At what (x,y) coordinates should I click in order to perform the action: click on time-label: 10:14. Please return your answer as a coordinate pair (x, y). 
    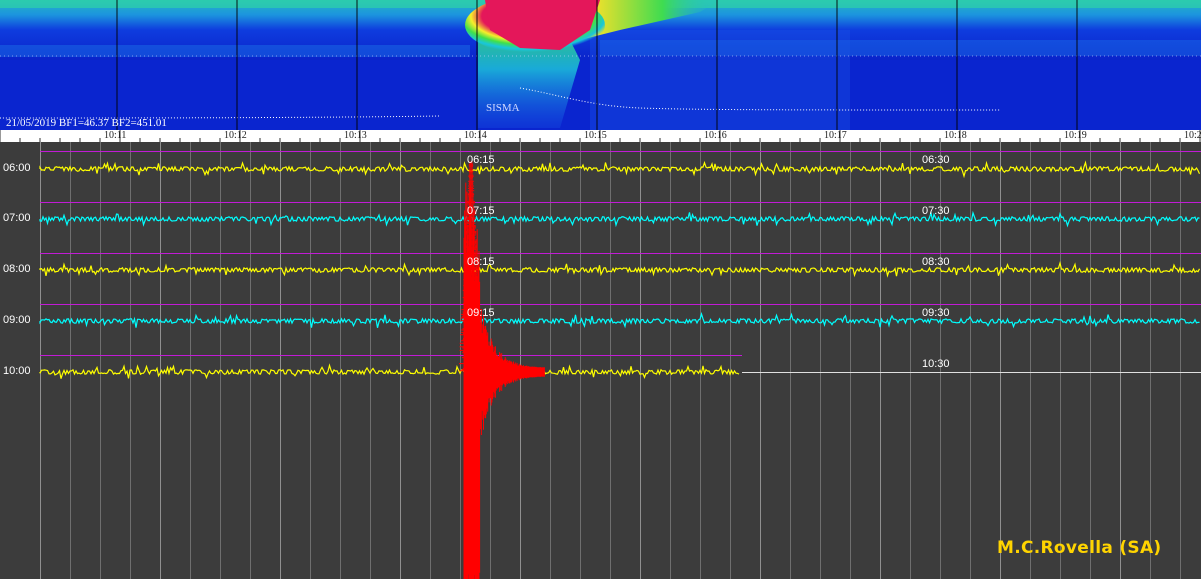
    Looking at the image, I should click on (475, 135).